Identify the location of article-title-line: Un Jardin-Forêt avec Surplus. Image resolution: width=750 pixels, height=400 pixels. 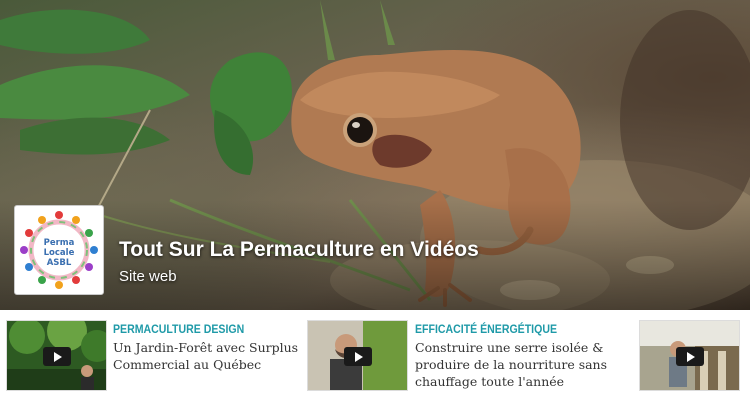
(206, 347).